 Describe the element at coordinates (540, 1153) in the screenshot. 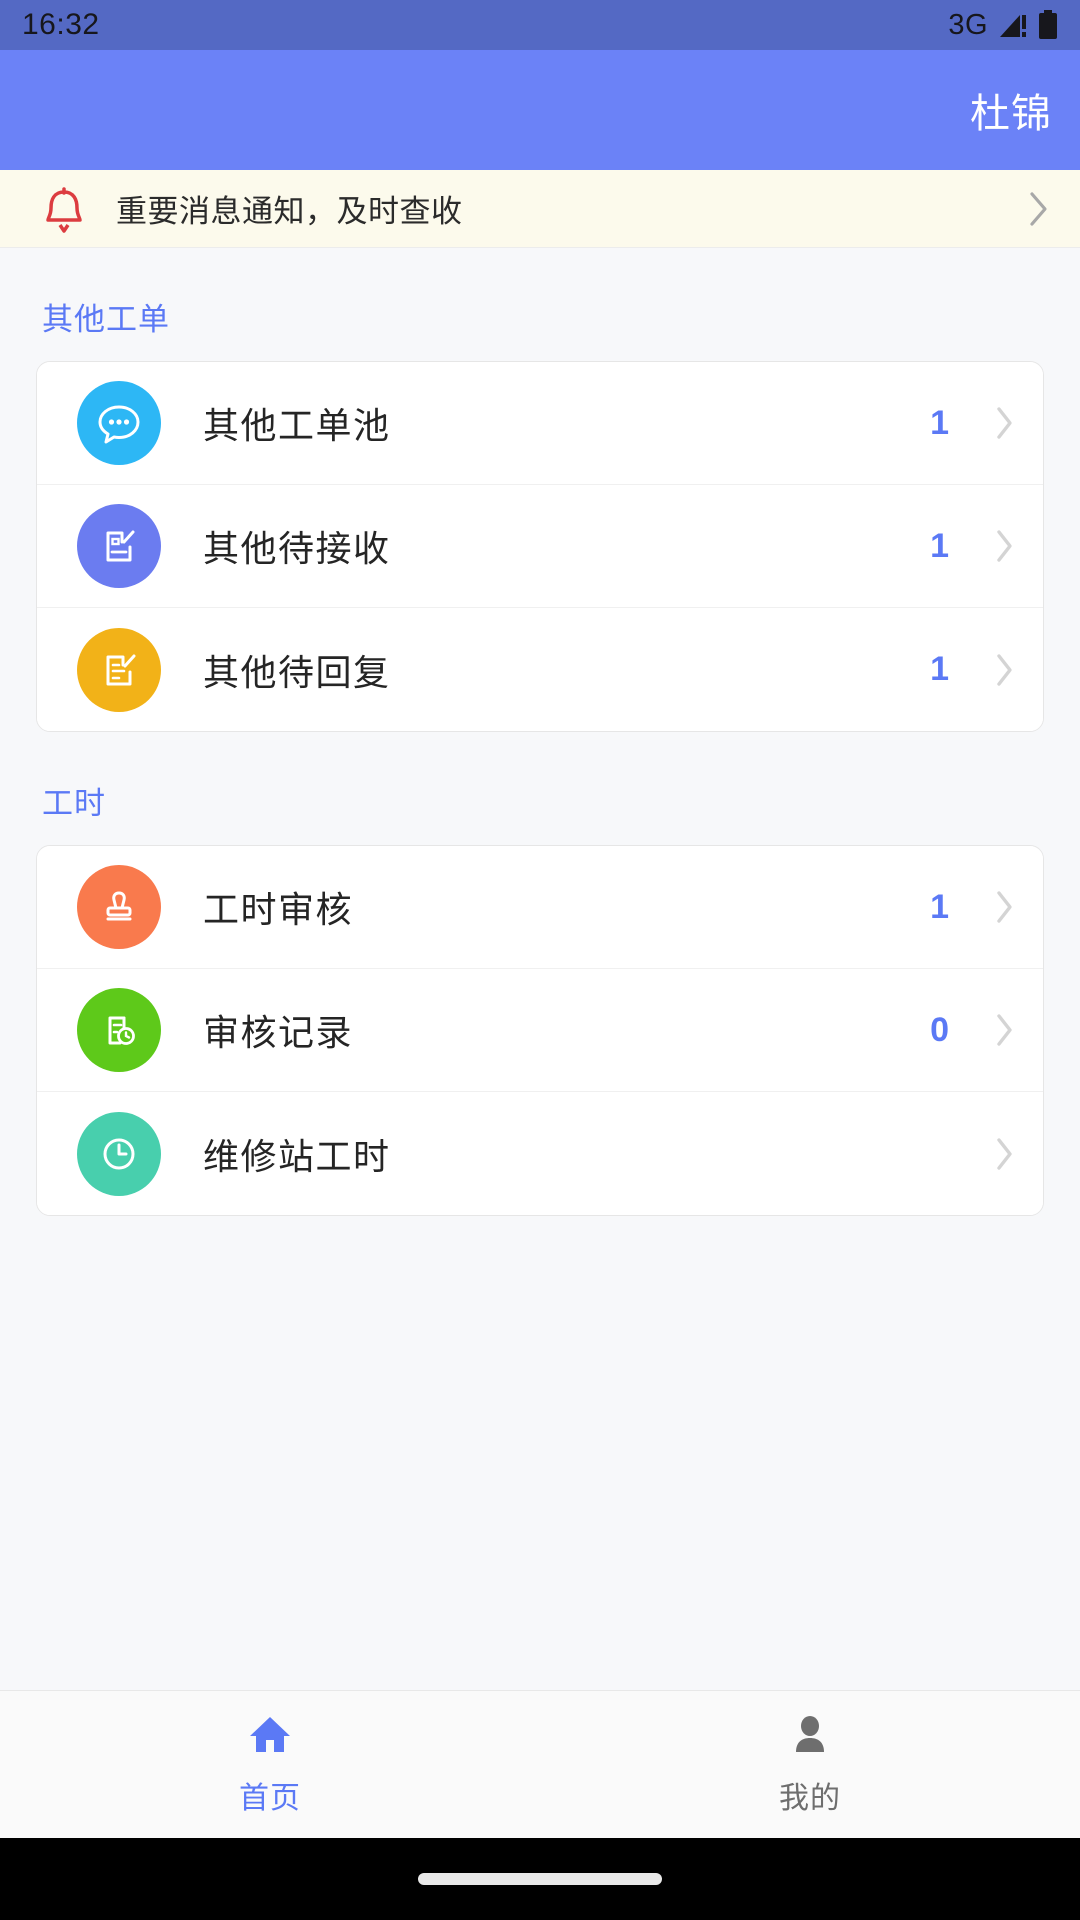

I see `list-item: 维修站工时` at that location.